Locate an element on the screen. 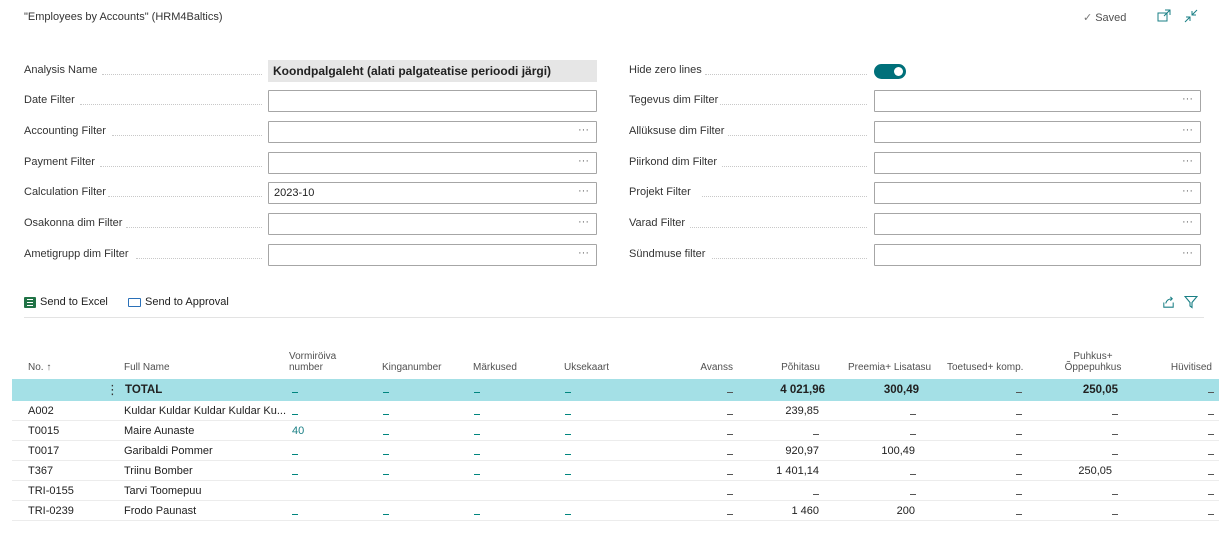  total-label: TOTAL is located at coordinates (144, 390).